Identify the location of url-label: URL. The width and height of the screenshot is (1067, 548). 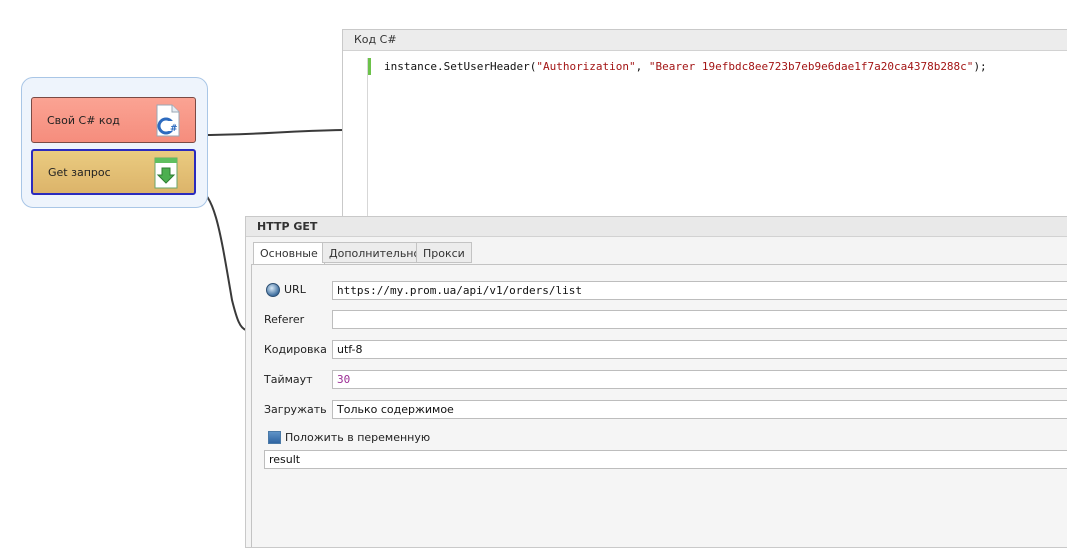
(295, 289).